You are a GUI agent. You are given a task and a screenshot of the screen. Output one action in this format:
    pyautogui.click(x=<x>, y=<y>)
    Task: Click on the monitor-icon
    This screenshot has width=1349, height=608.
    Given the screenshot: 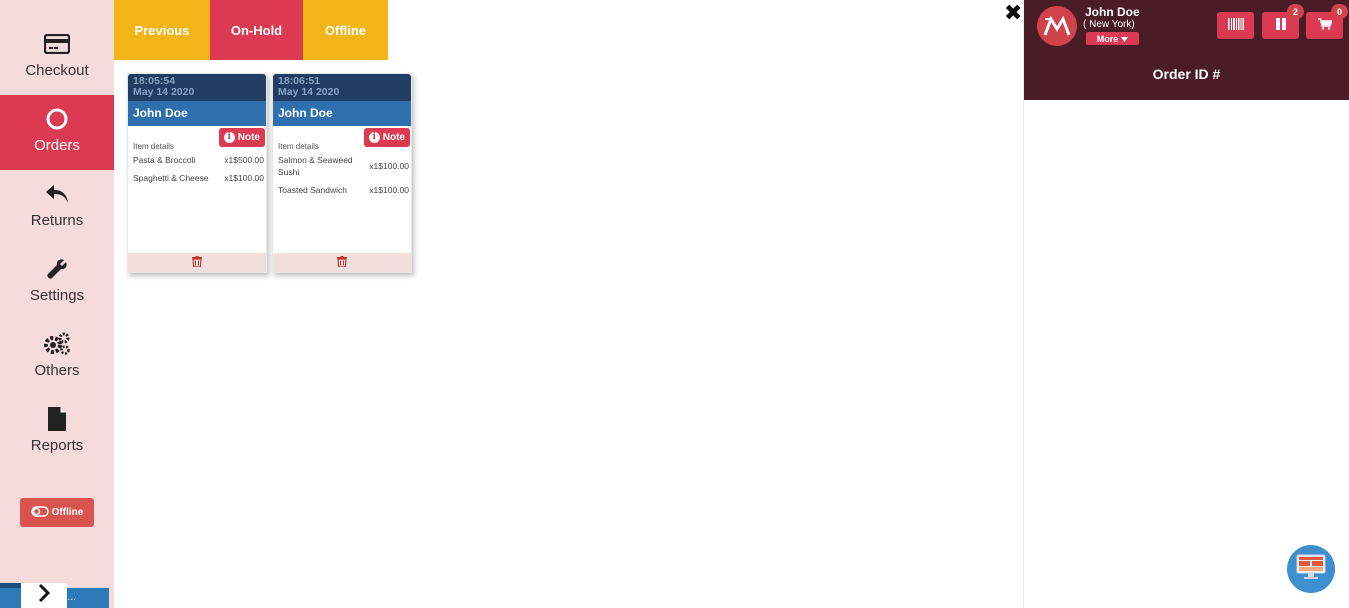 What is the action you would take?
    pyautogui.click(x=1311, y=569)
    